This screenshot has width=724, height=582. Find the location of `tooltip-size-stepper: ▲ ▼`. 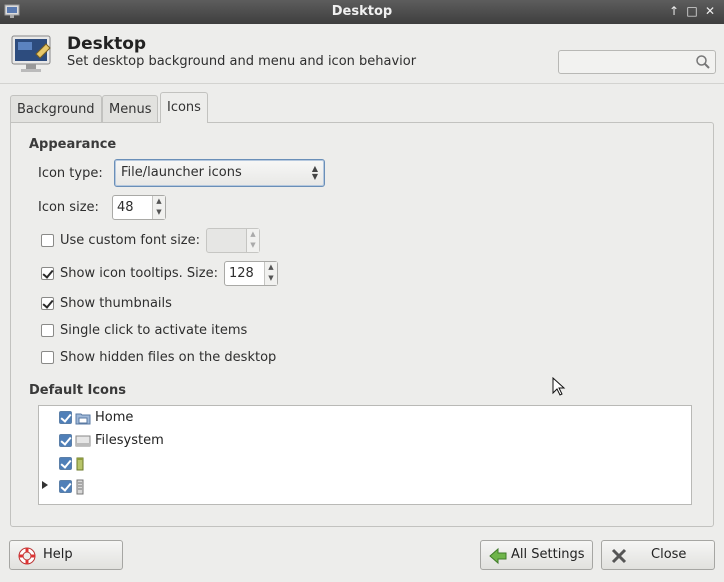

tooltip-size-stepper: ▲ ▼ is located at coordinates (270, 273).